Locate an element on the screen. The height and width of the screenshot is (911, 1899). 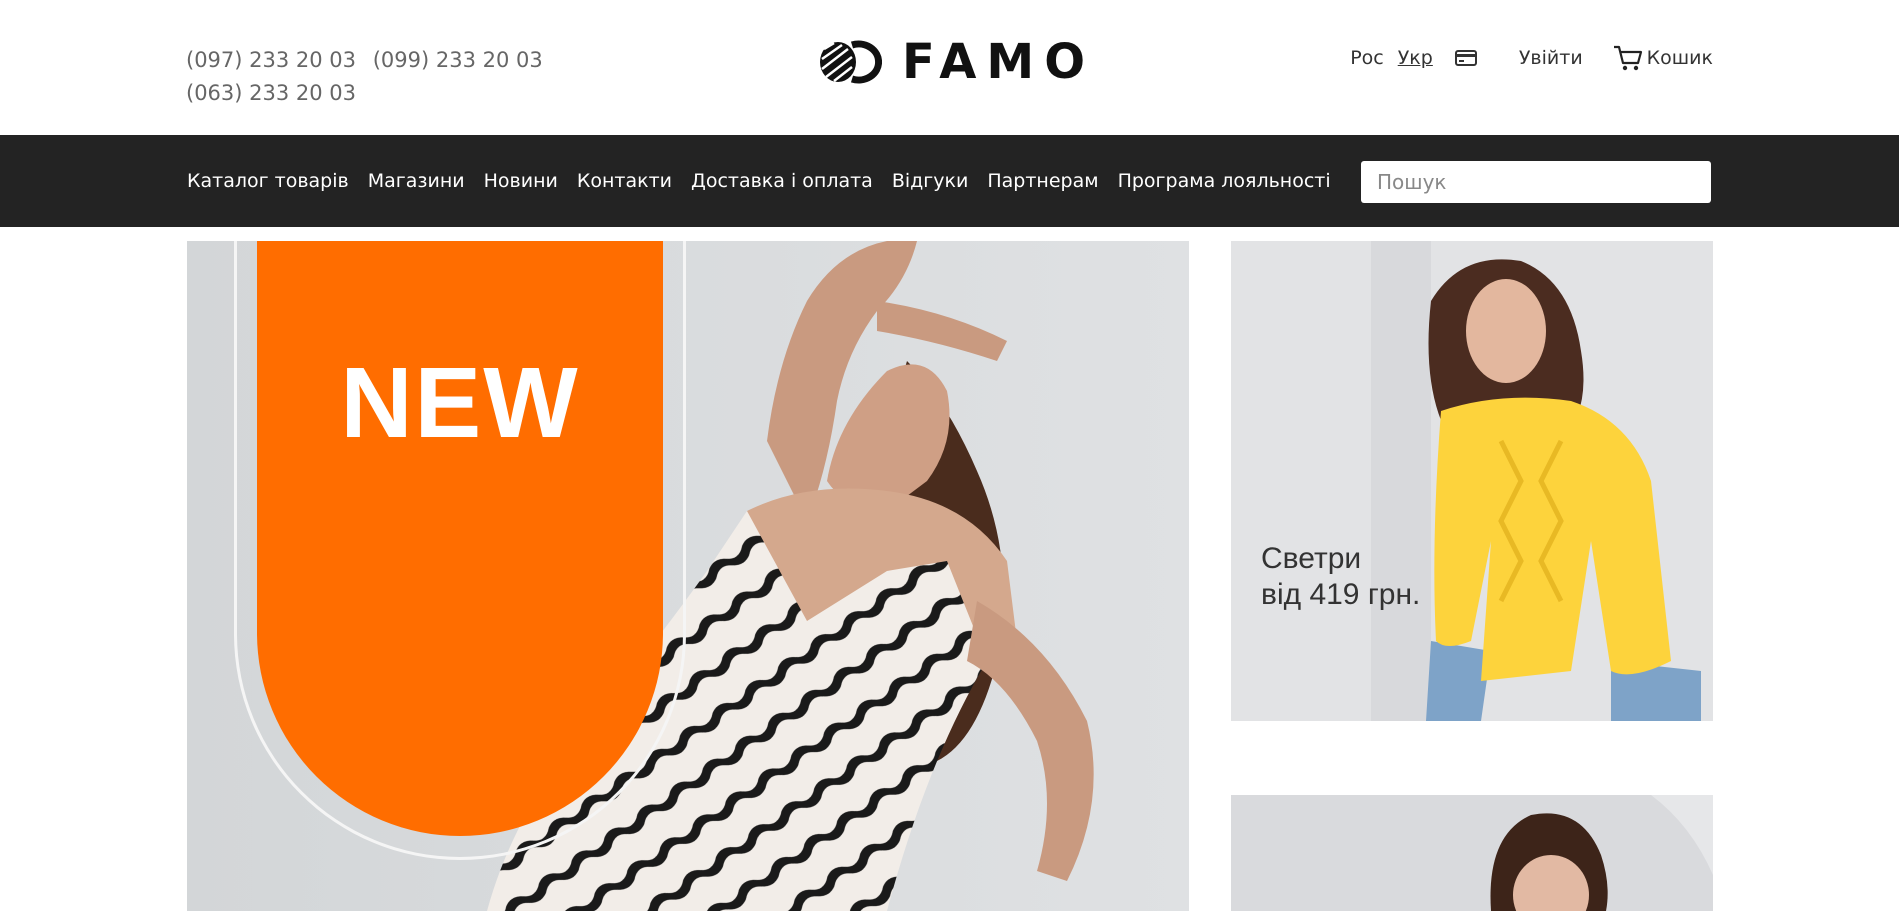
site-logo: FAMO is located at coordinates (956, 62).